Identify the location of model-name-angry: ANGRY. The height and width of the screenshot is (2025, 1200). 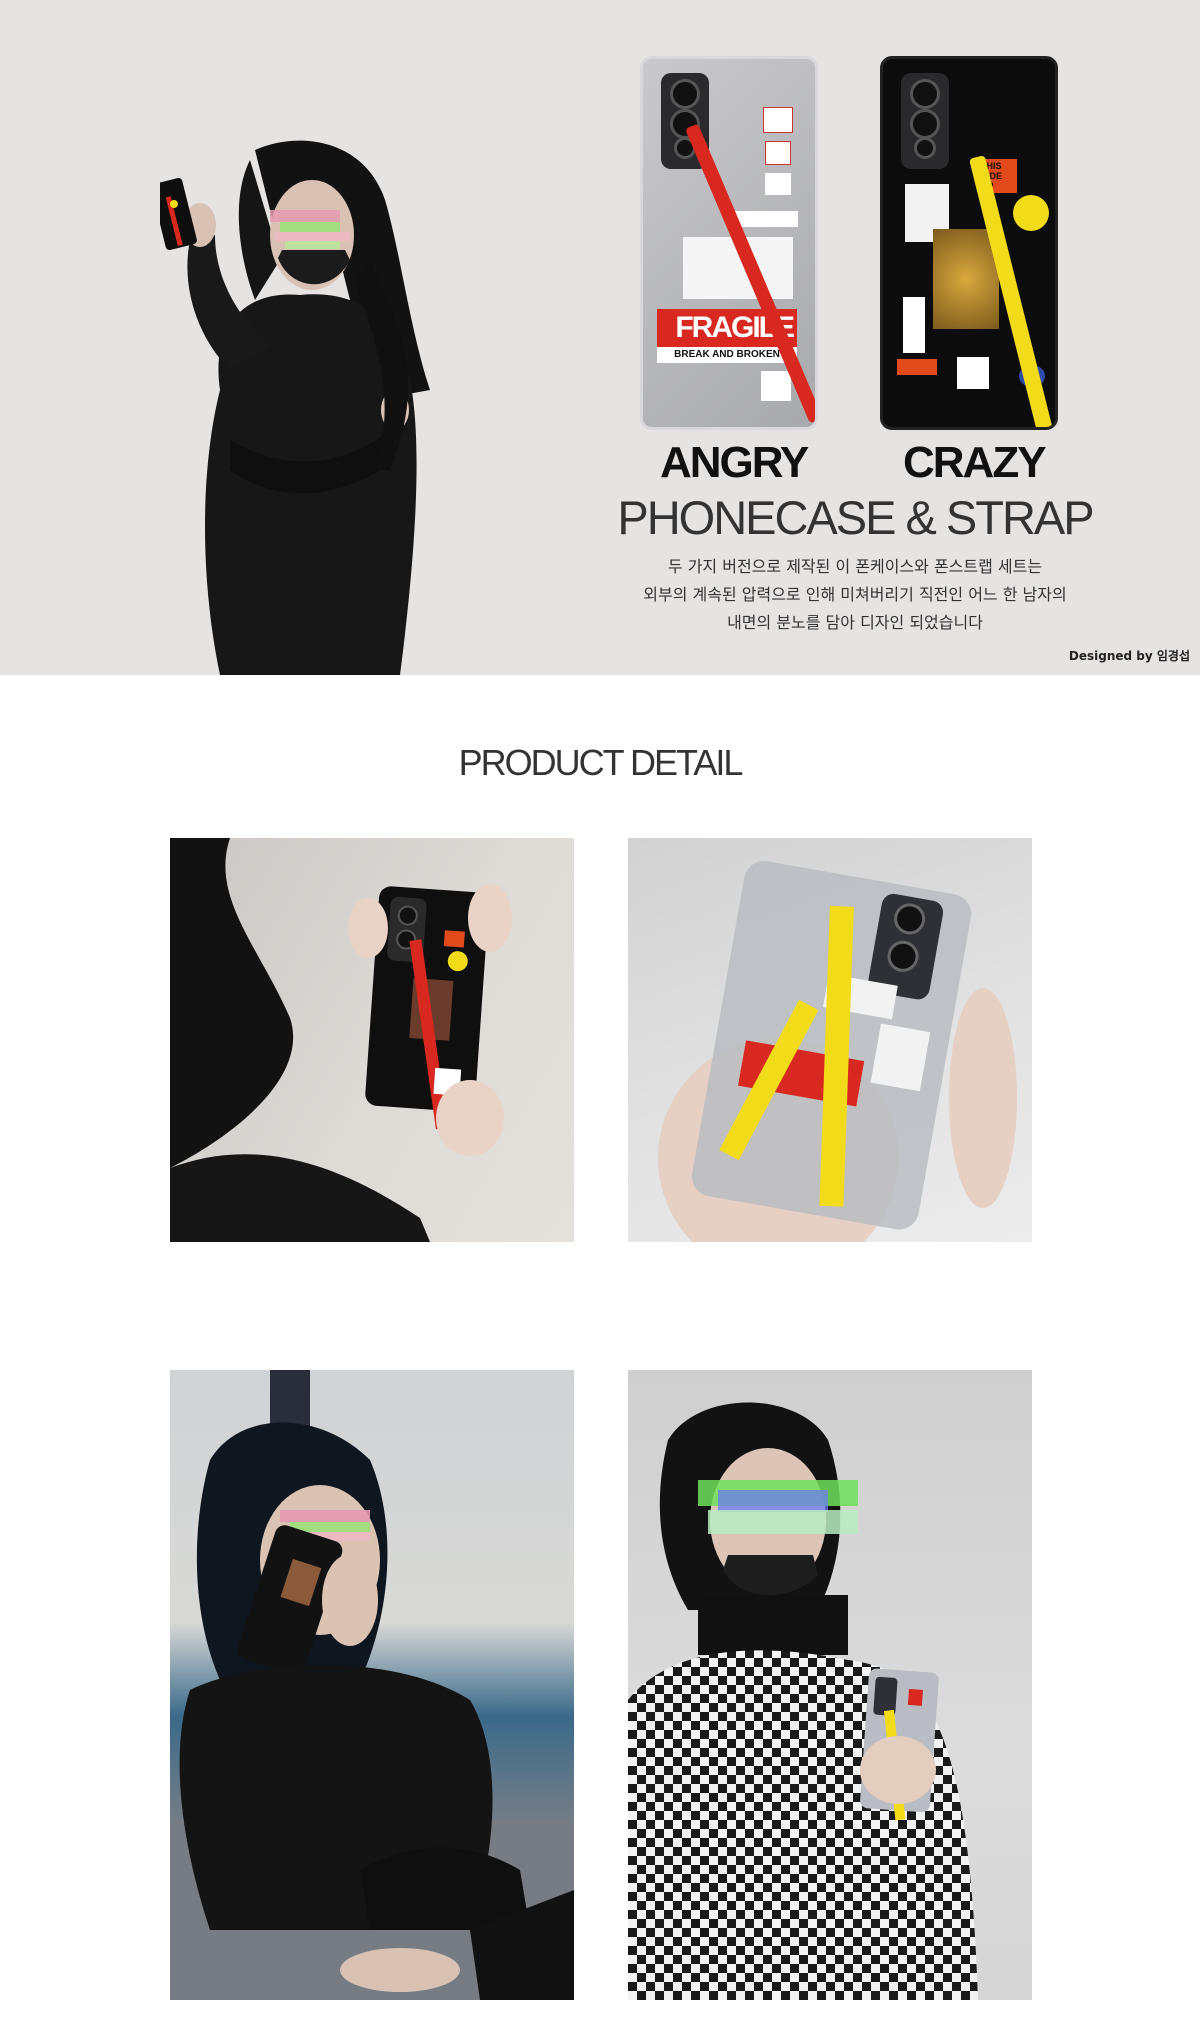
(734, 462).